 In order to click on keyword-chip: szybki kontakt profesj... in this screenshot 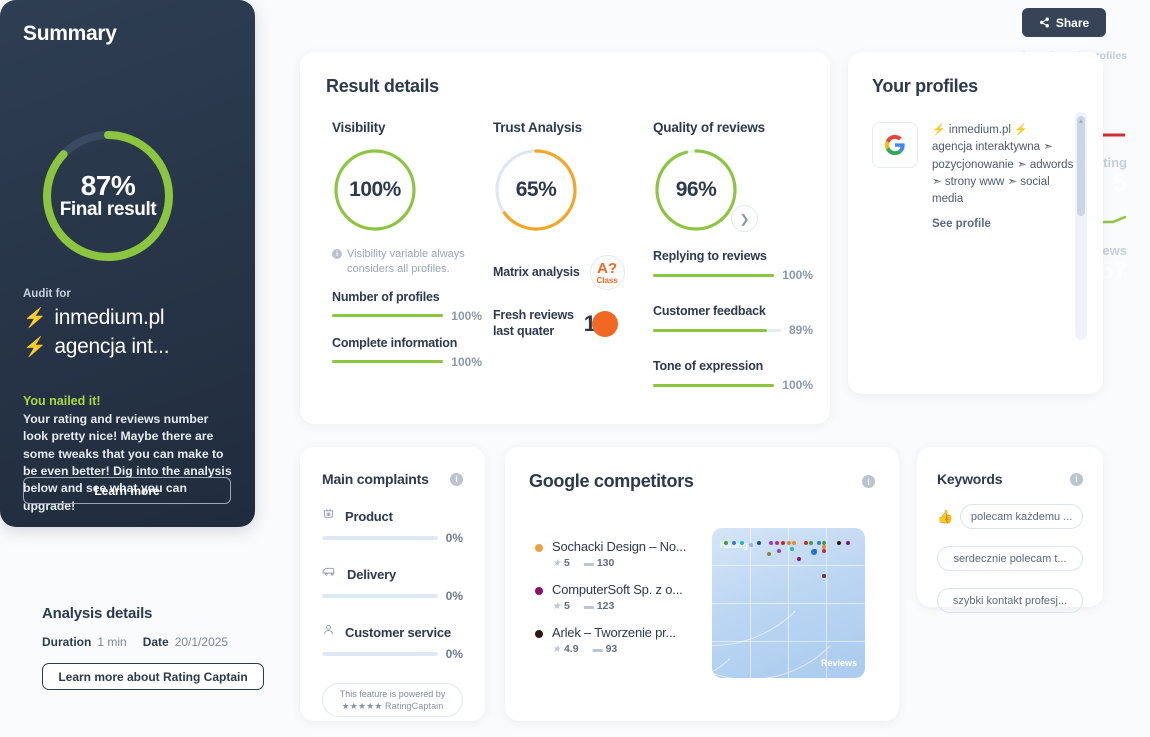, I will do `click(1010, 600)`.